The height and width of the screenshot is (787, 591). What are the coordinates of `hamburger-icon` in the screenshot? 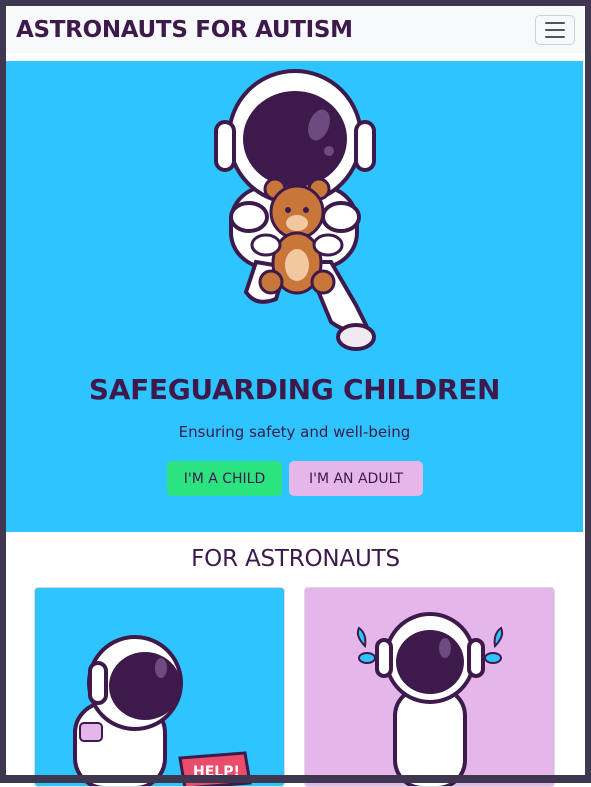 It's located at (555, 22).